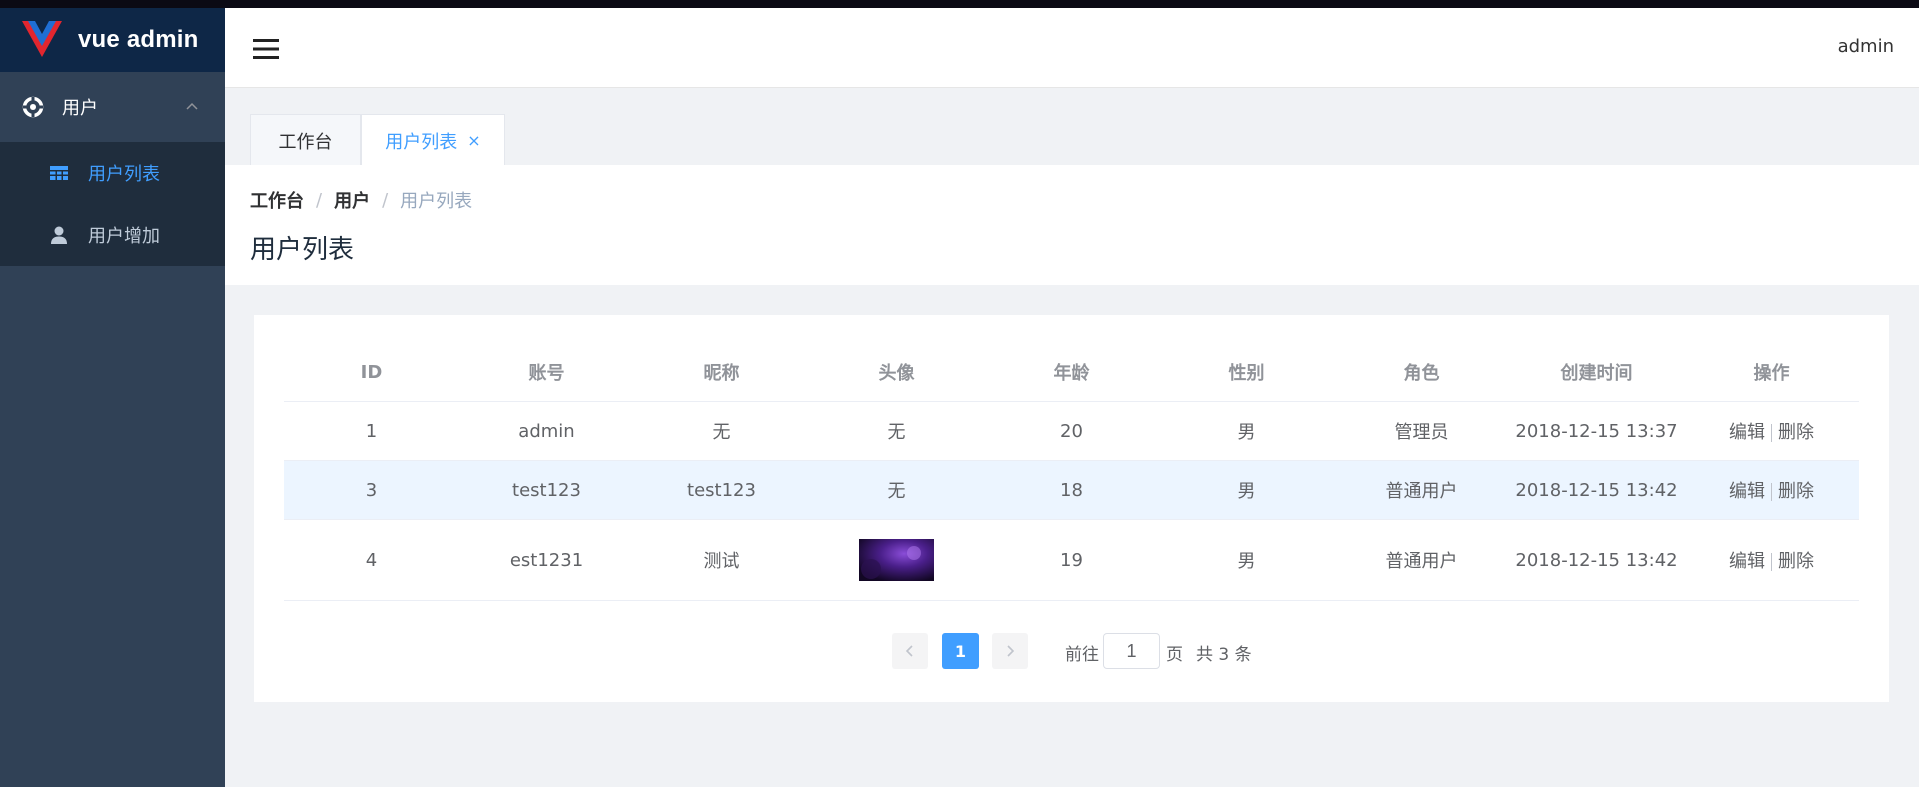 The width and height of the screenshot is (1919, 787). I want to click on table-header-row: ID 账号 昵称 头像 年龄 性别 角色 创建时间 操作, so click(1071, 372).